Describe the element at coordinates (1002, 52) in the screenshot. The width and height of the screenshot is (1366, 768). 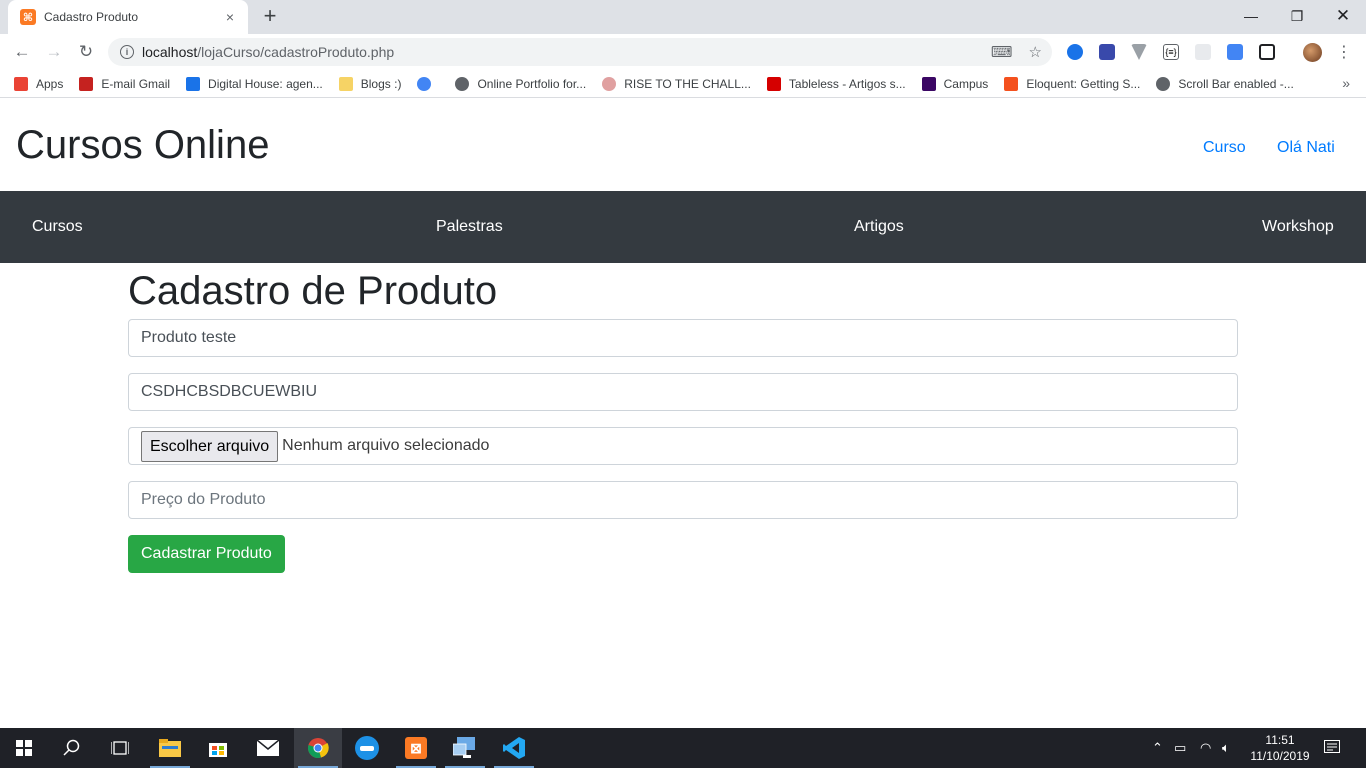
I see `translate-icon: ⌨` at that location.